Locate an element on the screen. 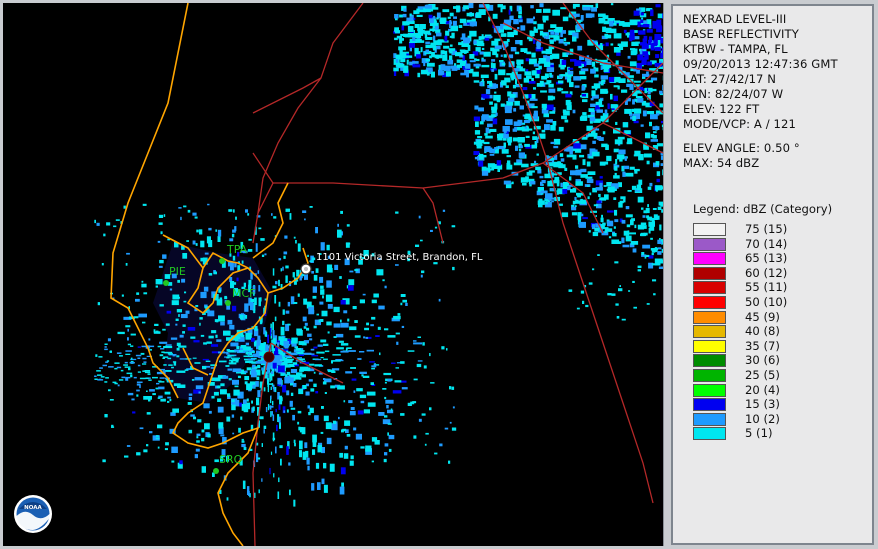 The width and height of the screenshot is (878, 549). legend-item: 5 (1) is located at coordinates (778, 433).